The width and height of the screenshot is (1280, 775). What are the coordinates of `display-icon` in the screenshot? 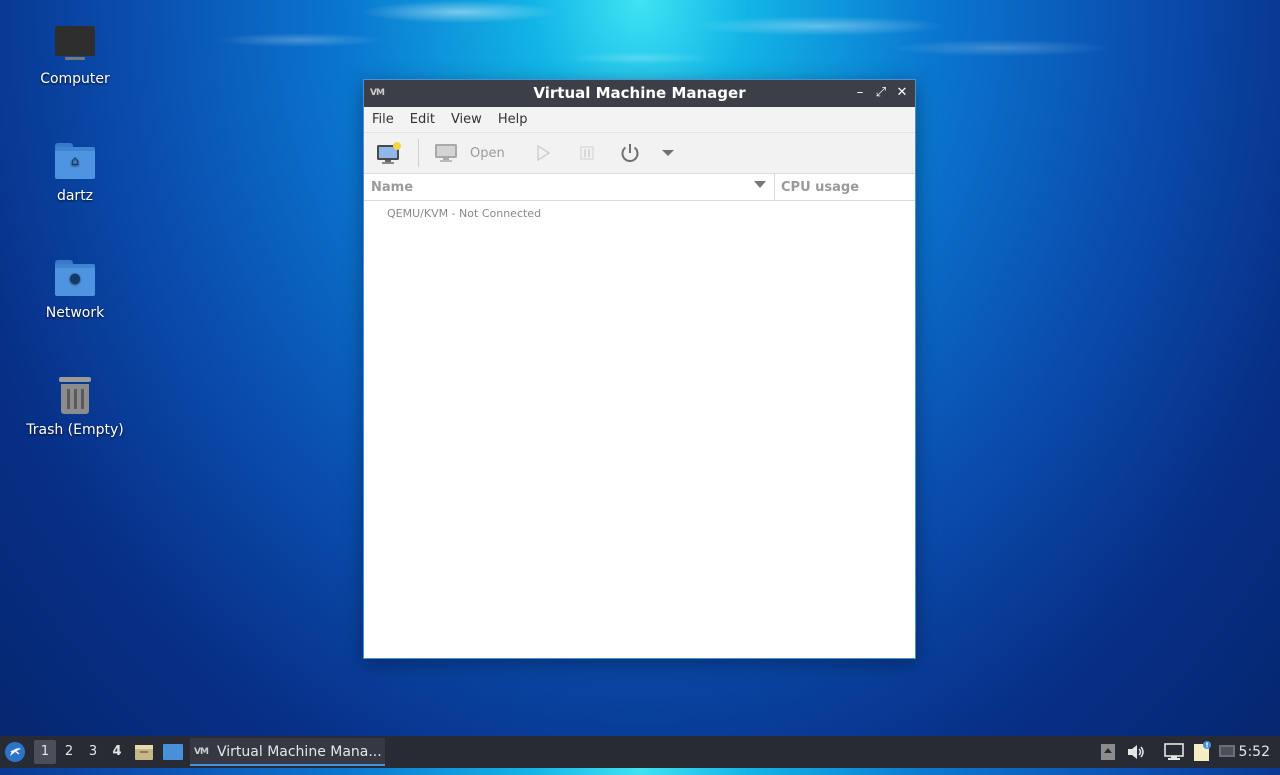 It's located at (1227, 751).